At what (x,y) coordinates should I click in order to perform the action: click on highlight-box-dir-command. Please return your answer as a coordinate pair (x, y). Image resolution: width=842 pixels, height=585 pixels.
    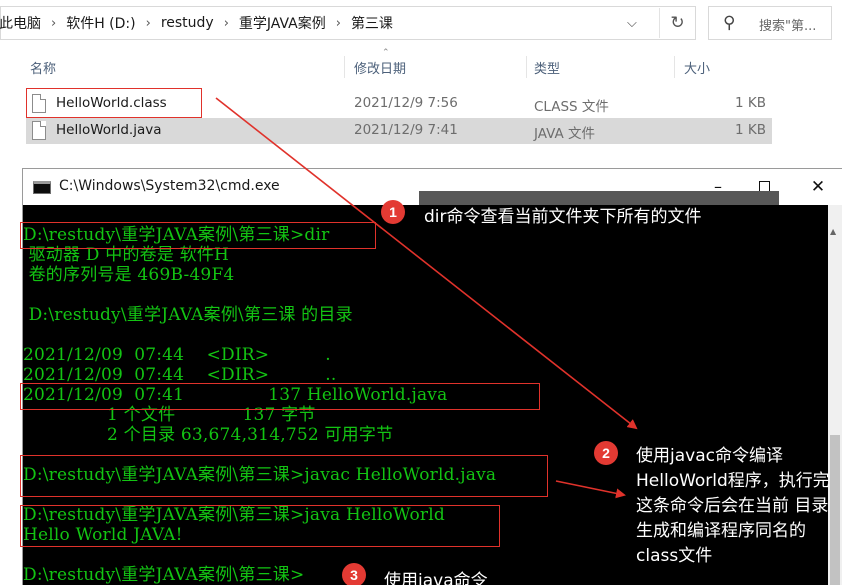
    Looking at the image, I should click on (198, 235).